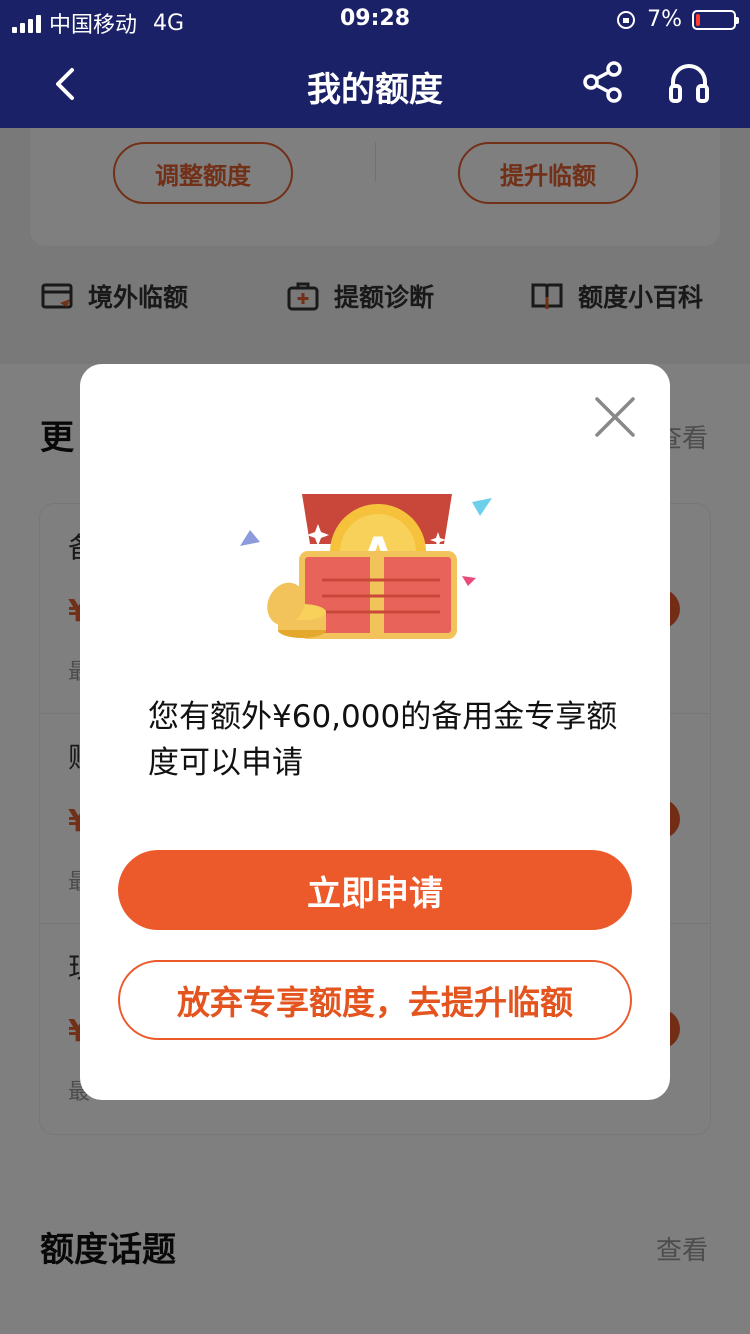 This screenshot has height=1334, width=750. Describe the element at coordinates (715, 19) in the screenshot. I see `battery-icon` at that location.